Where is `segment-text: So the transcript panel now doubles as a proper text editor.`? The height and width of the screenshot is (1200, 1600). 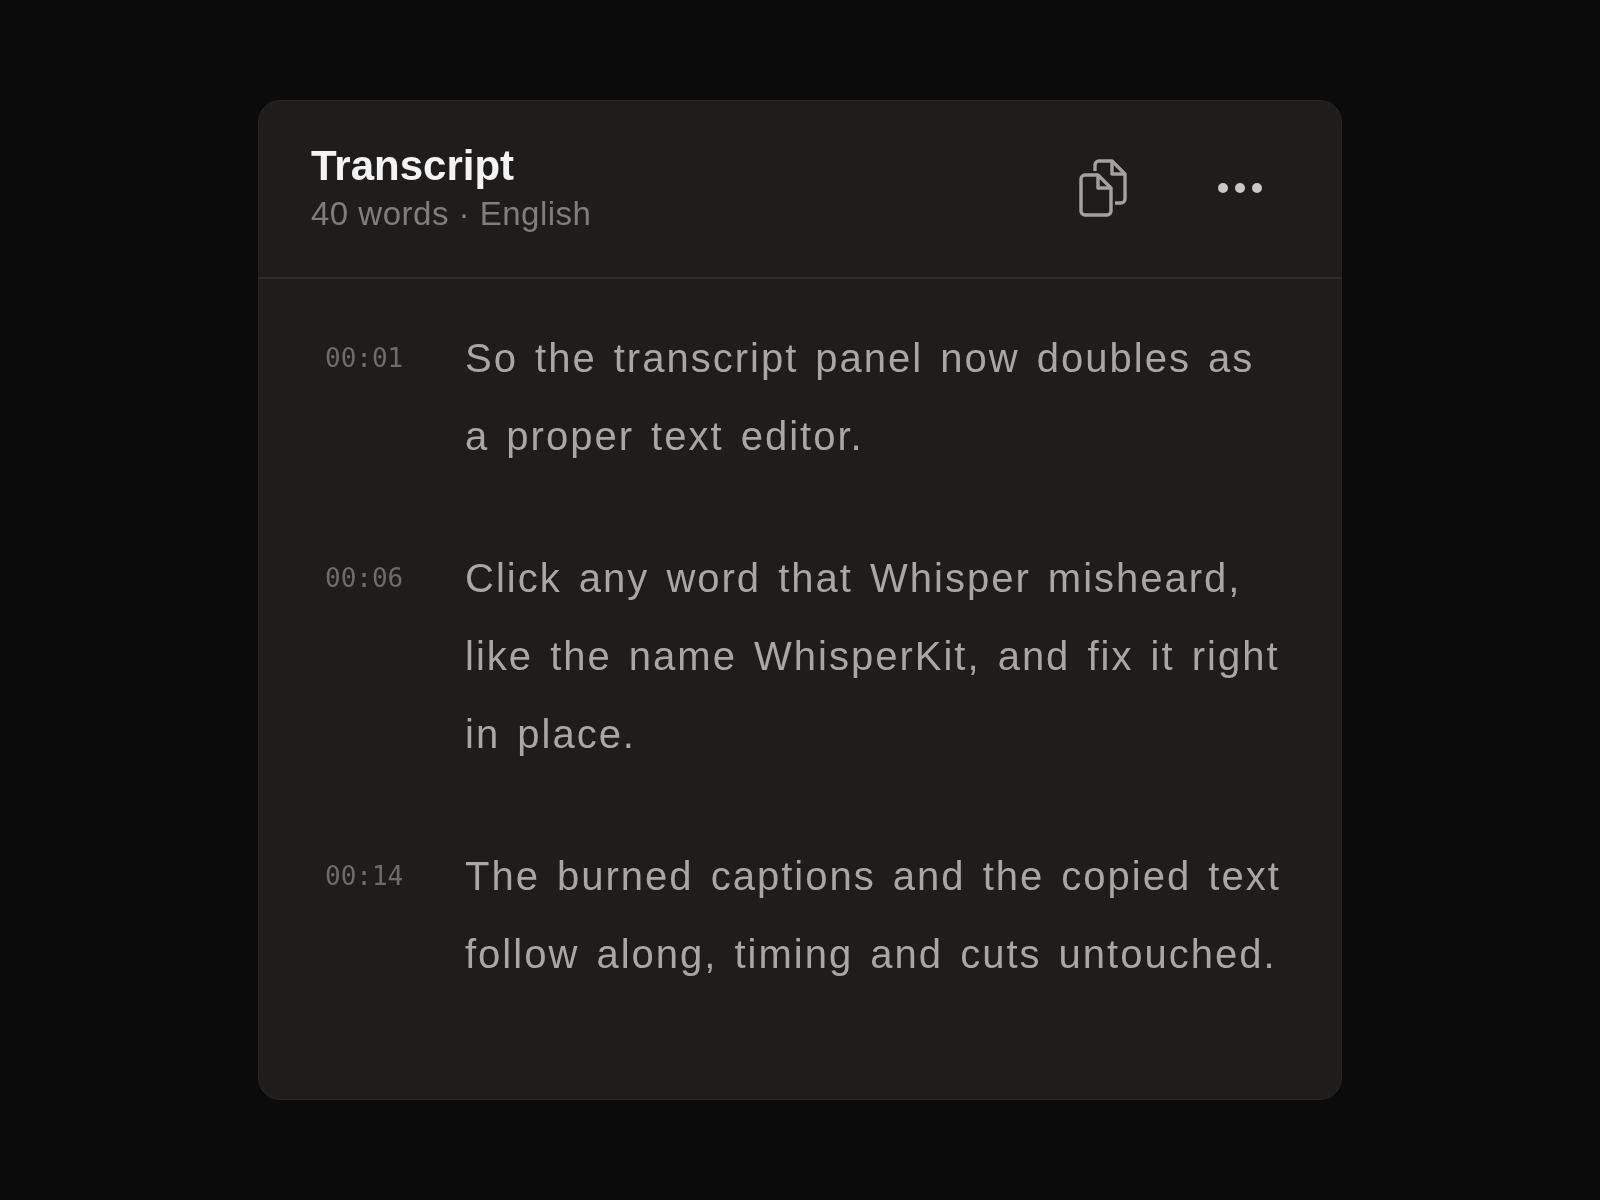
segment-text: So the transcript panel now doubles as a proper text editor. is located at coordinates (879, 397).